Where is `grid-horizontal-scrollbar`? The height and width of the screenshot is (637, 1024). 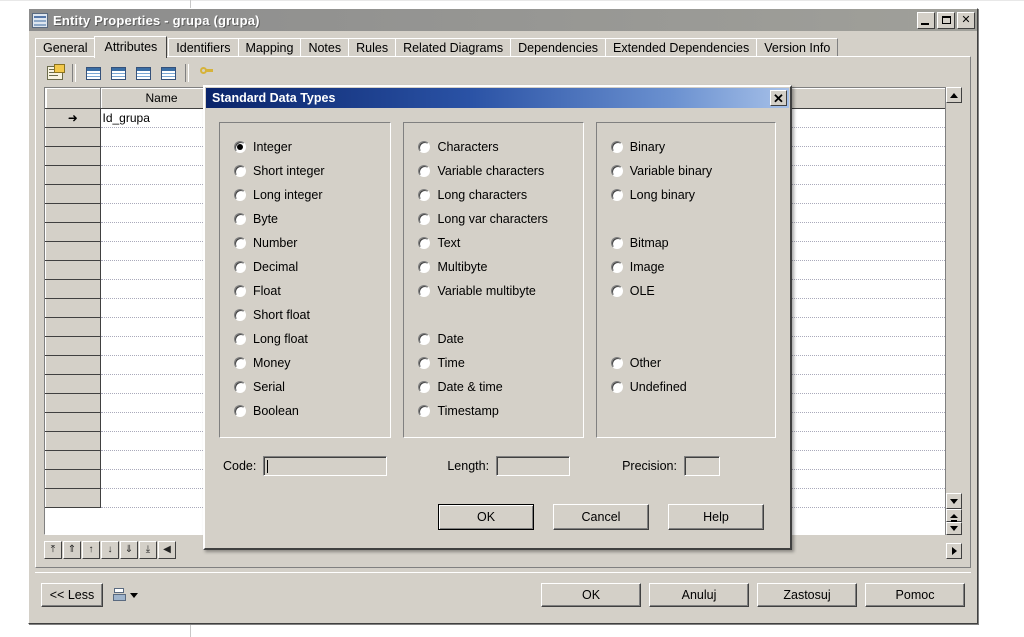
grid-horizontal-scrollbar is located at coordinates (954, 551).